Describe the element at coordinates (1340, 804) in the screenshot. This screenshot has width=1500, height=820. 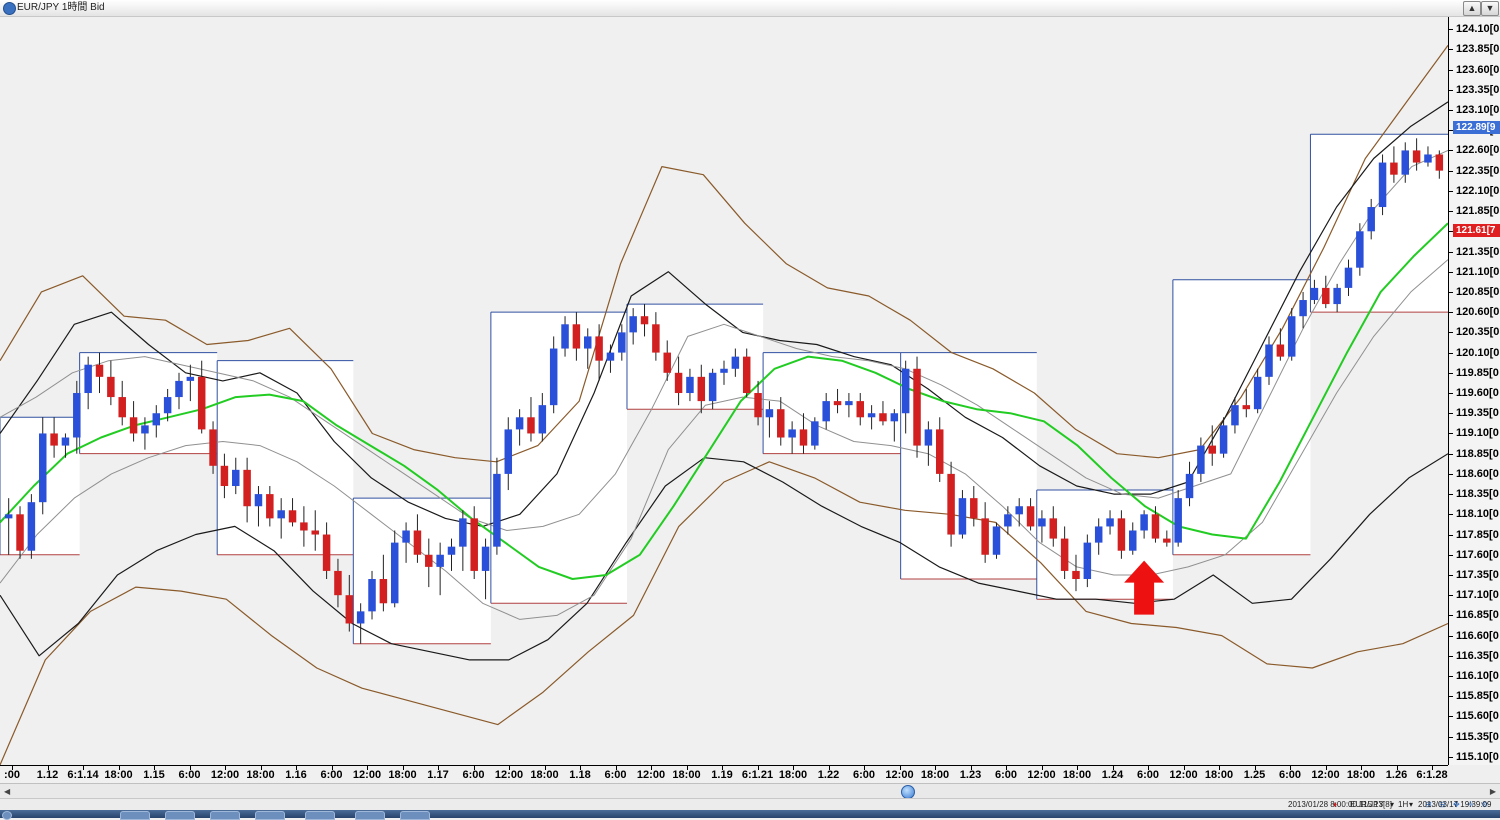
I see `cursor-info: 2013/01/28 8:00:00 115.13[8]` at that location.